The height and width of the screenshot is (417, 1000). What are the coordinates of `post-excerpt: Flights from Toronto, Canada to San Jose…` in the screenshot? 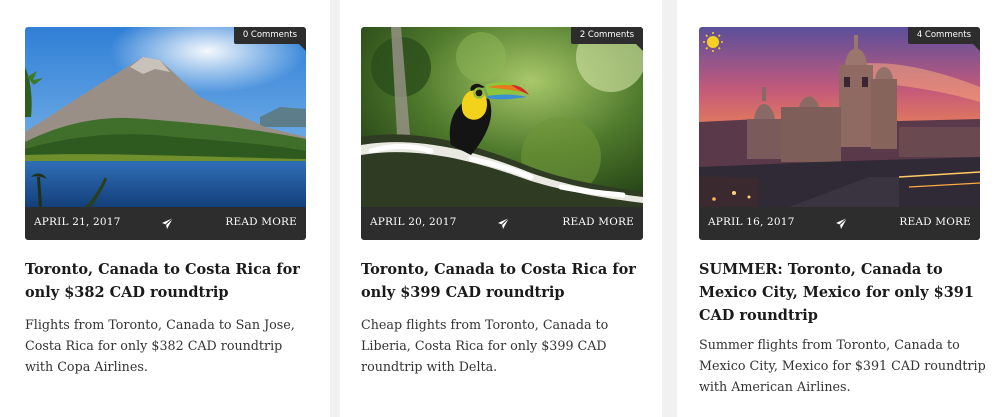 It's located at (160, 345).